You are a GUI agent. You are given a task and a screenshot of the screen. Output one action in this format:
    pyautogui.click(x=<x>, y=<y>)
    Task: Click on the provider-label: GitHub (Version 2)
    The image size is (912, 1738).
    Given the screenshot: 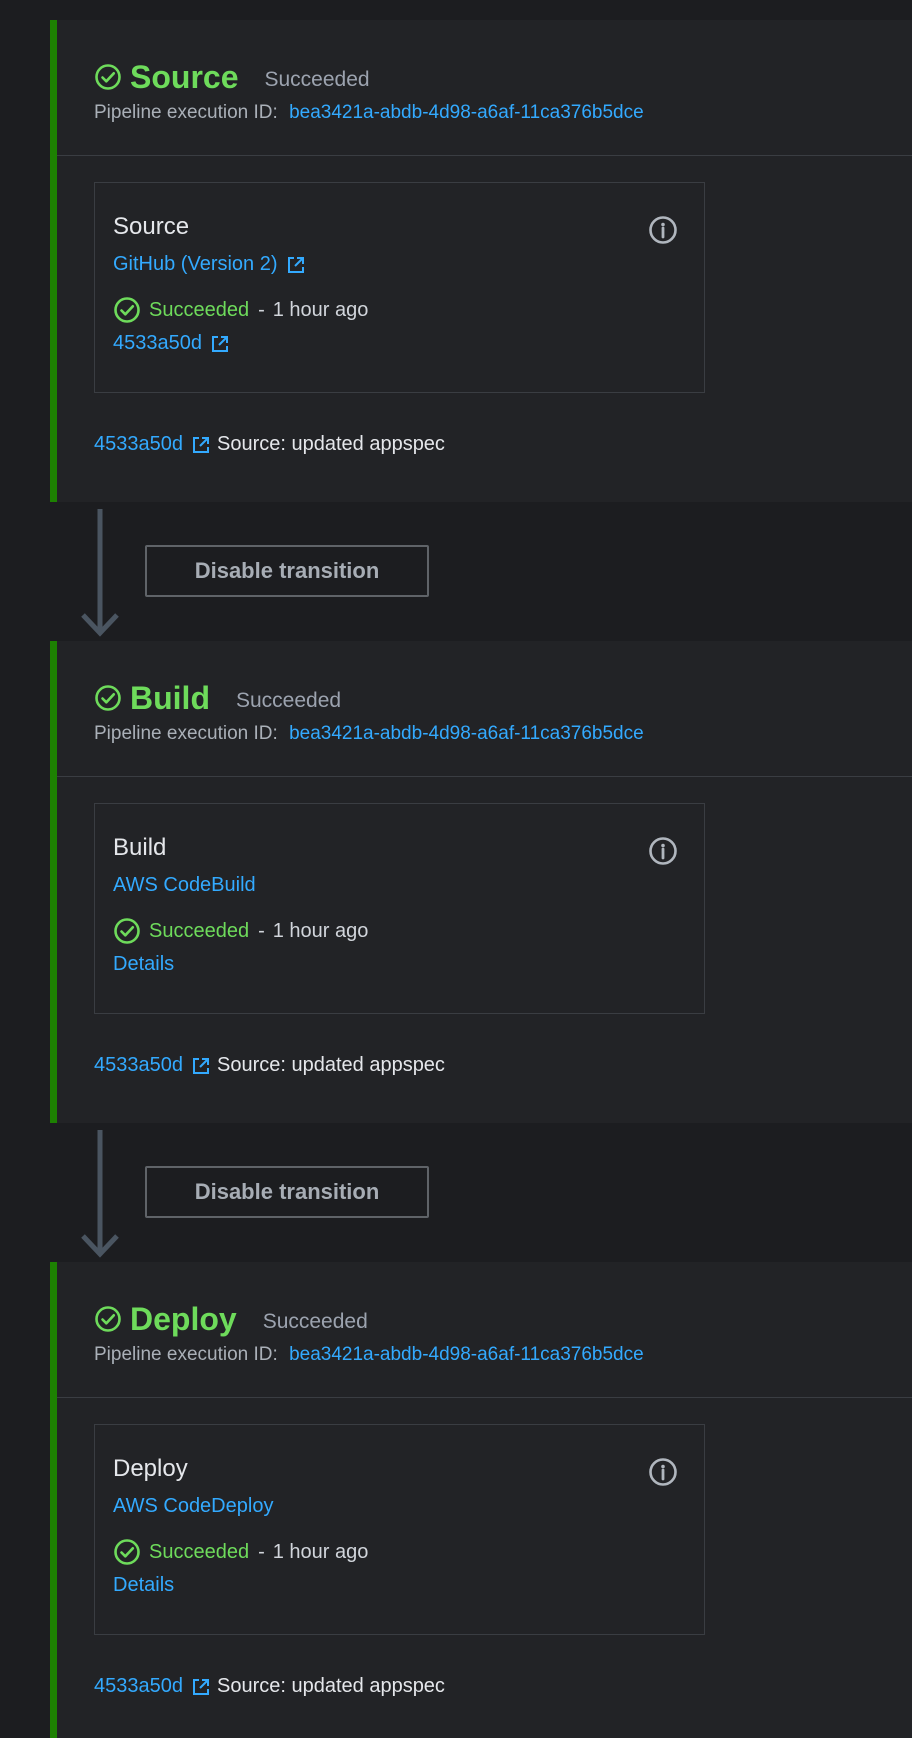 What is the action you would take?
    pyautogui.click(x=195, y=264)
    